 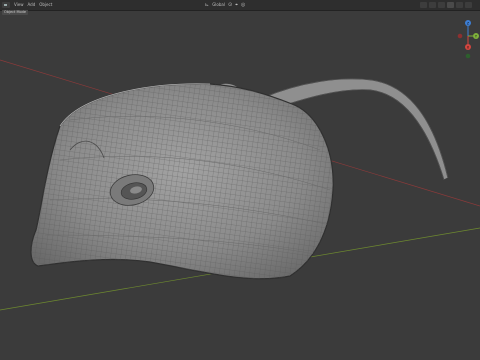 I want to click on snap-icon: ⌖, so click(x=236, y=5).